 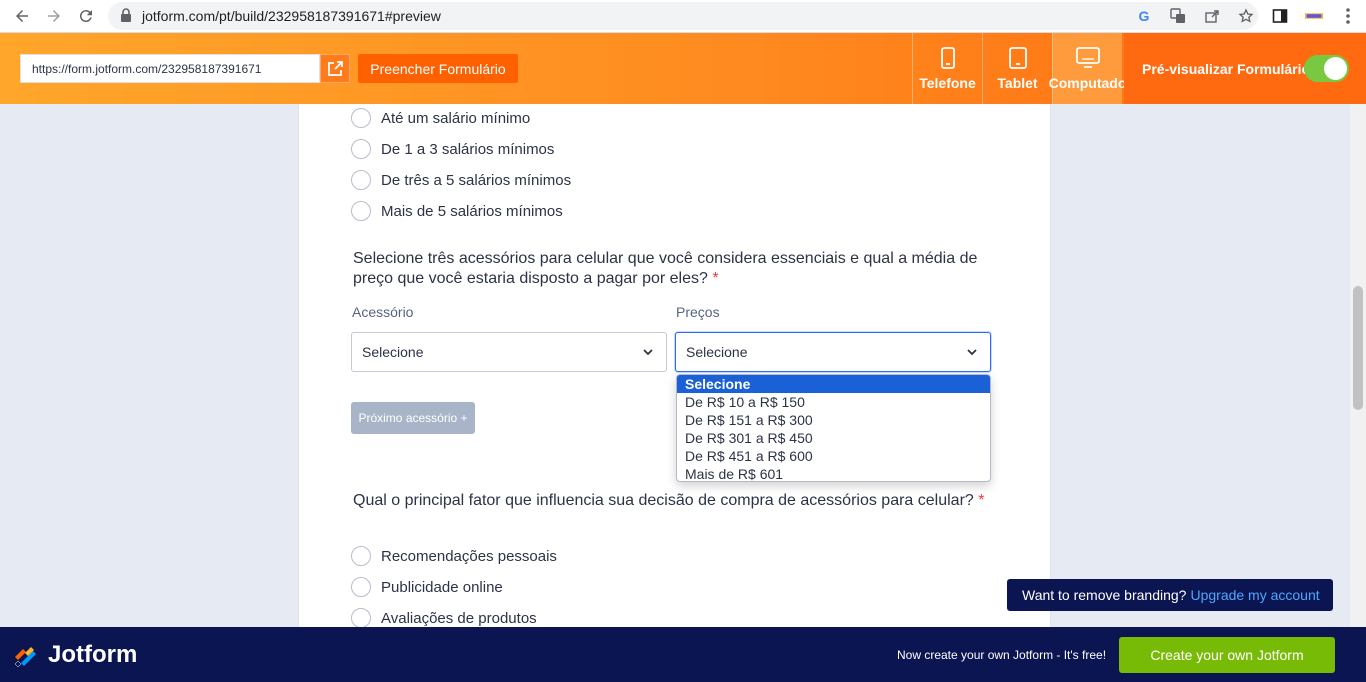 I want to click on reload-icon, so click(x=85, y=16).